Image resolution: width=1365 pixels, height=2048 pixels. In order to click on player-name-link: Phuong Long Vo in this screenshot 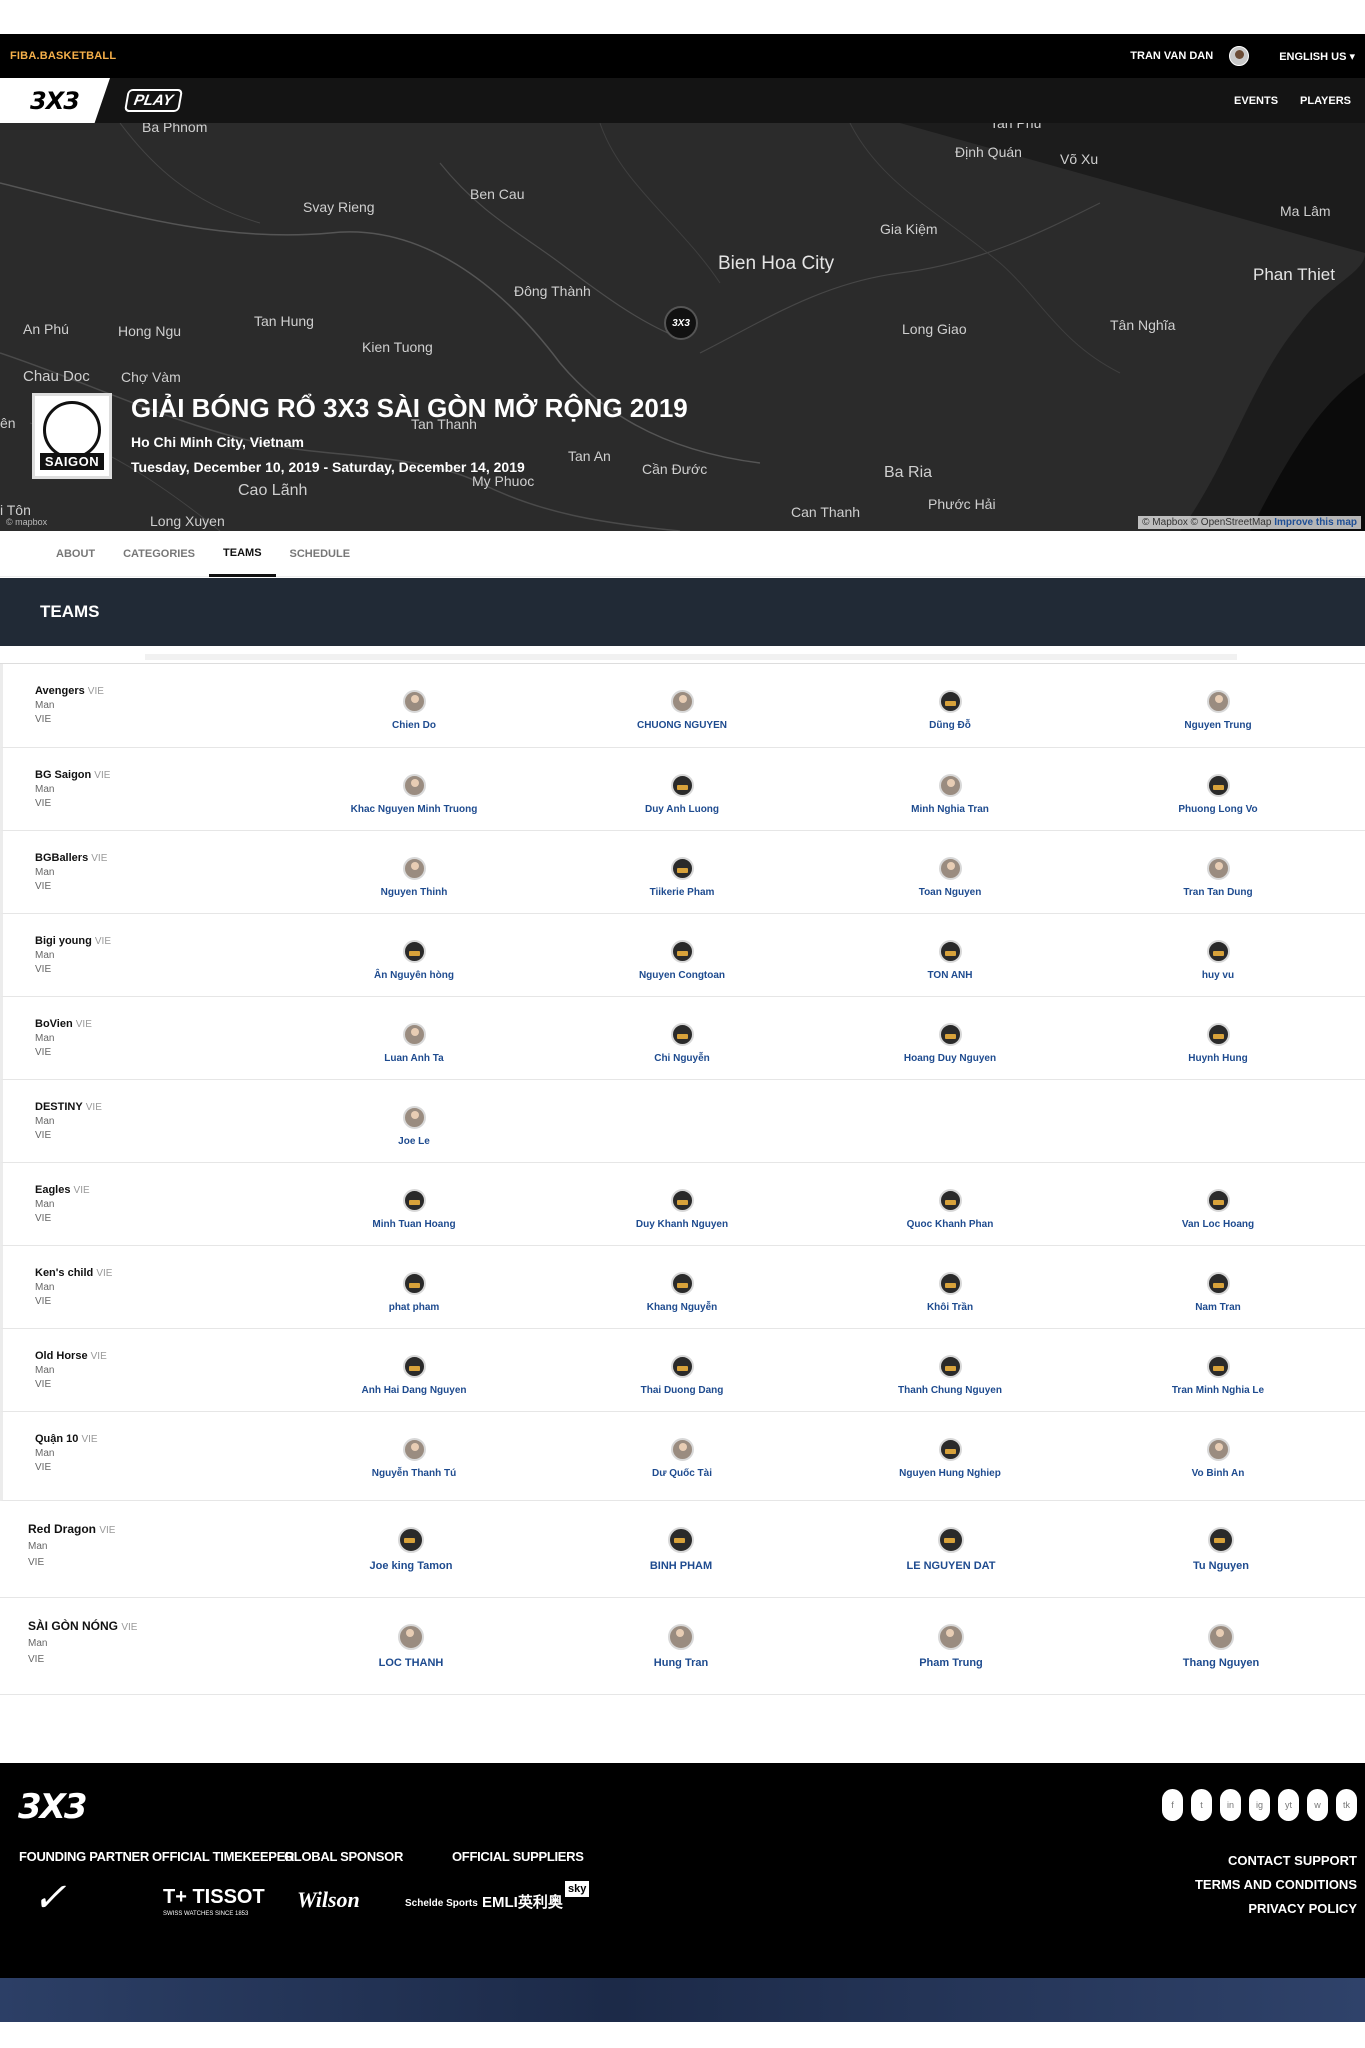, I will do `click(1217, 809)`.